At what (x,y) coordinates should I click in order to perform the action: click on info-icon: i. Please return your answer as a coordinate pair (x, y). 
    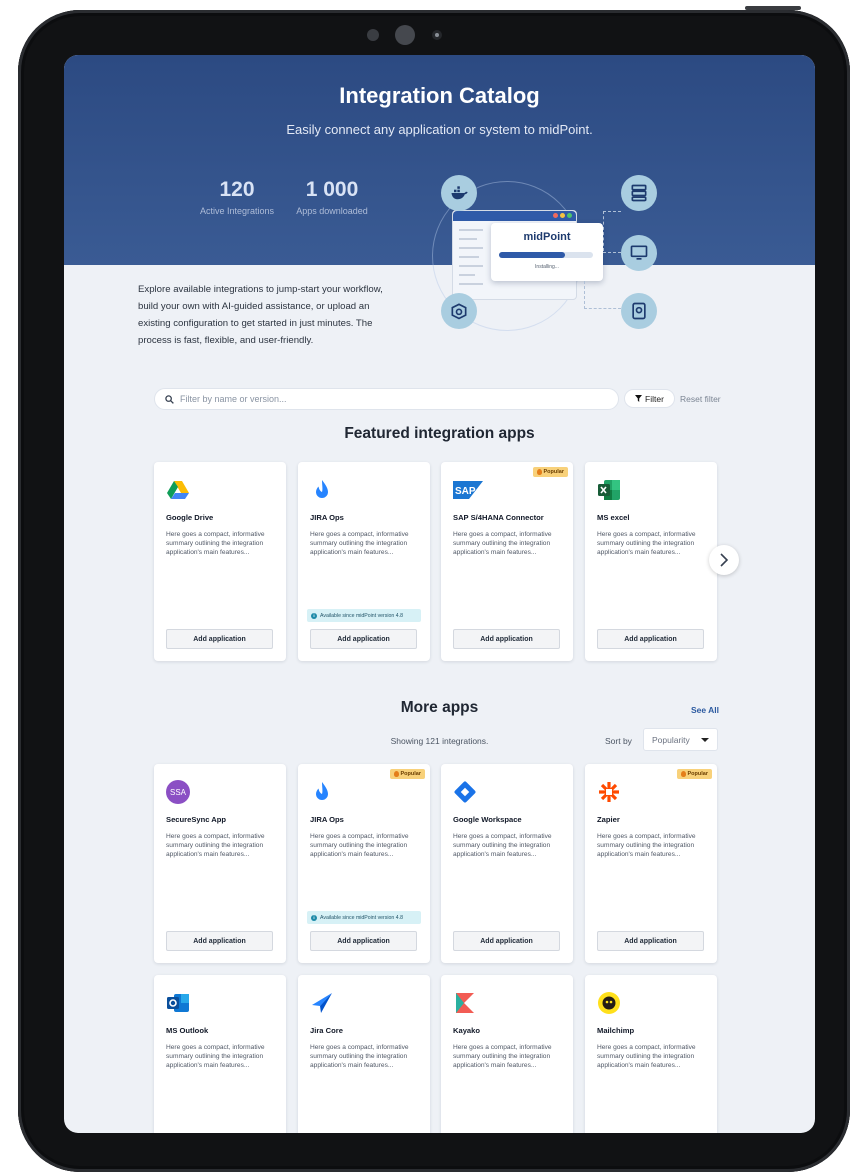
    Looking at the image, I should click on (314, 917).